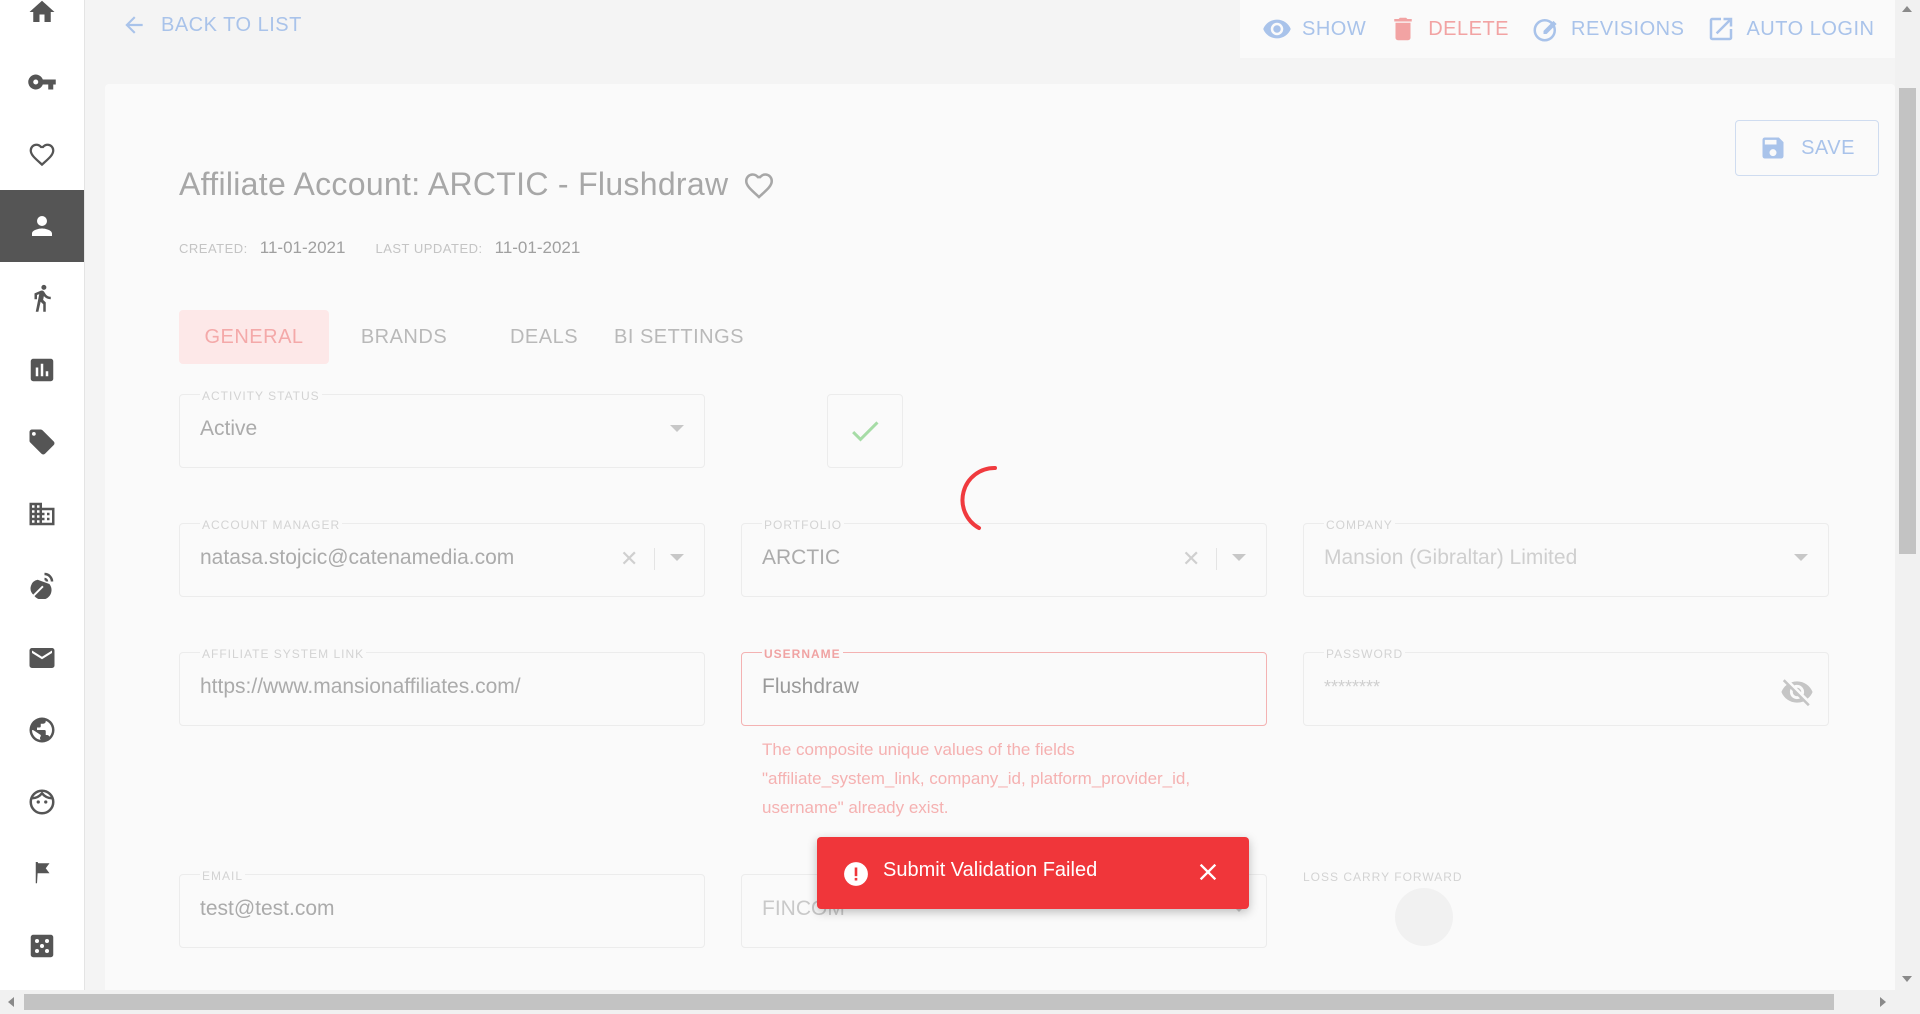 The image size is (1920, 1014). I want to click on action-bar: SHOW DELETE REVISIONS AUTO LOGIN, so click(1567, 29).